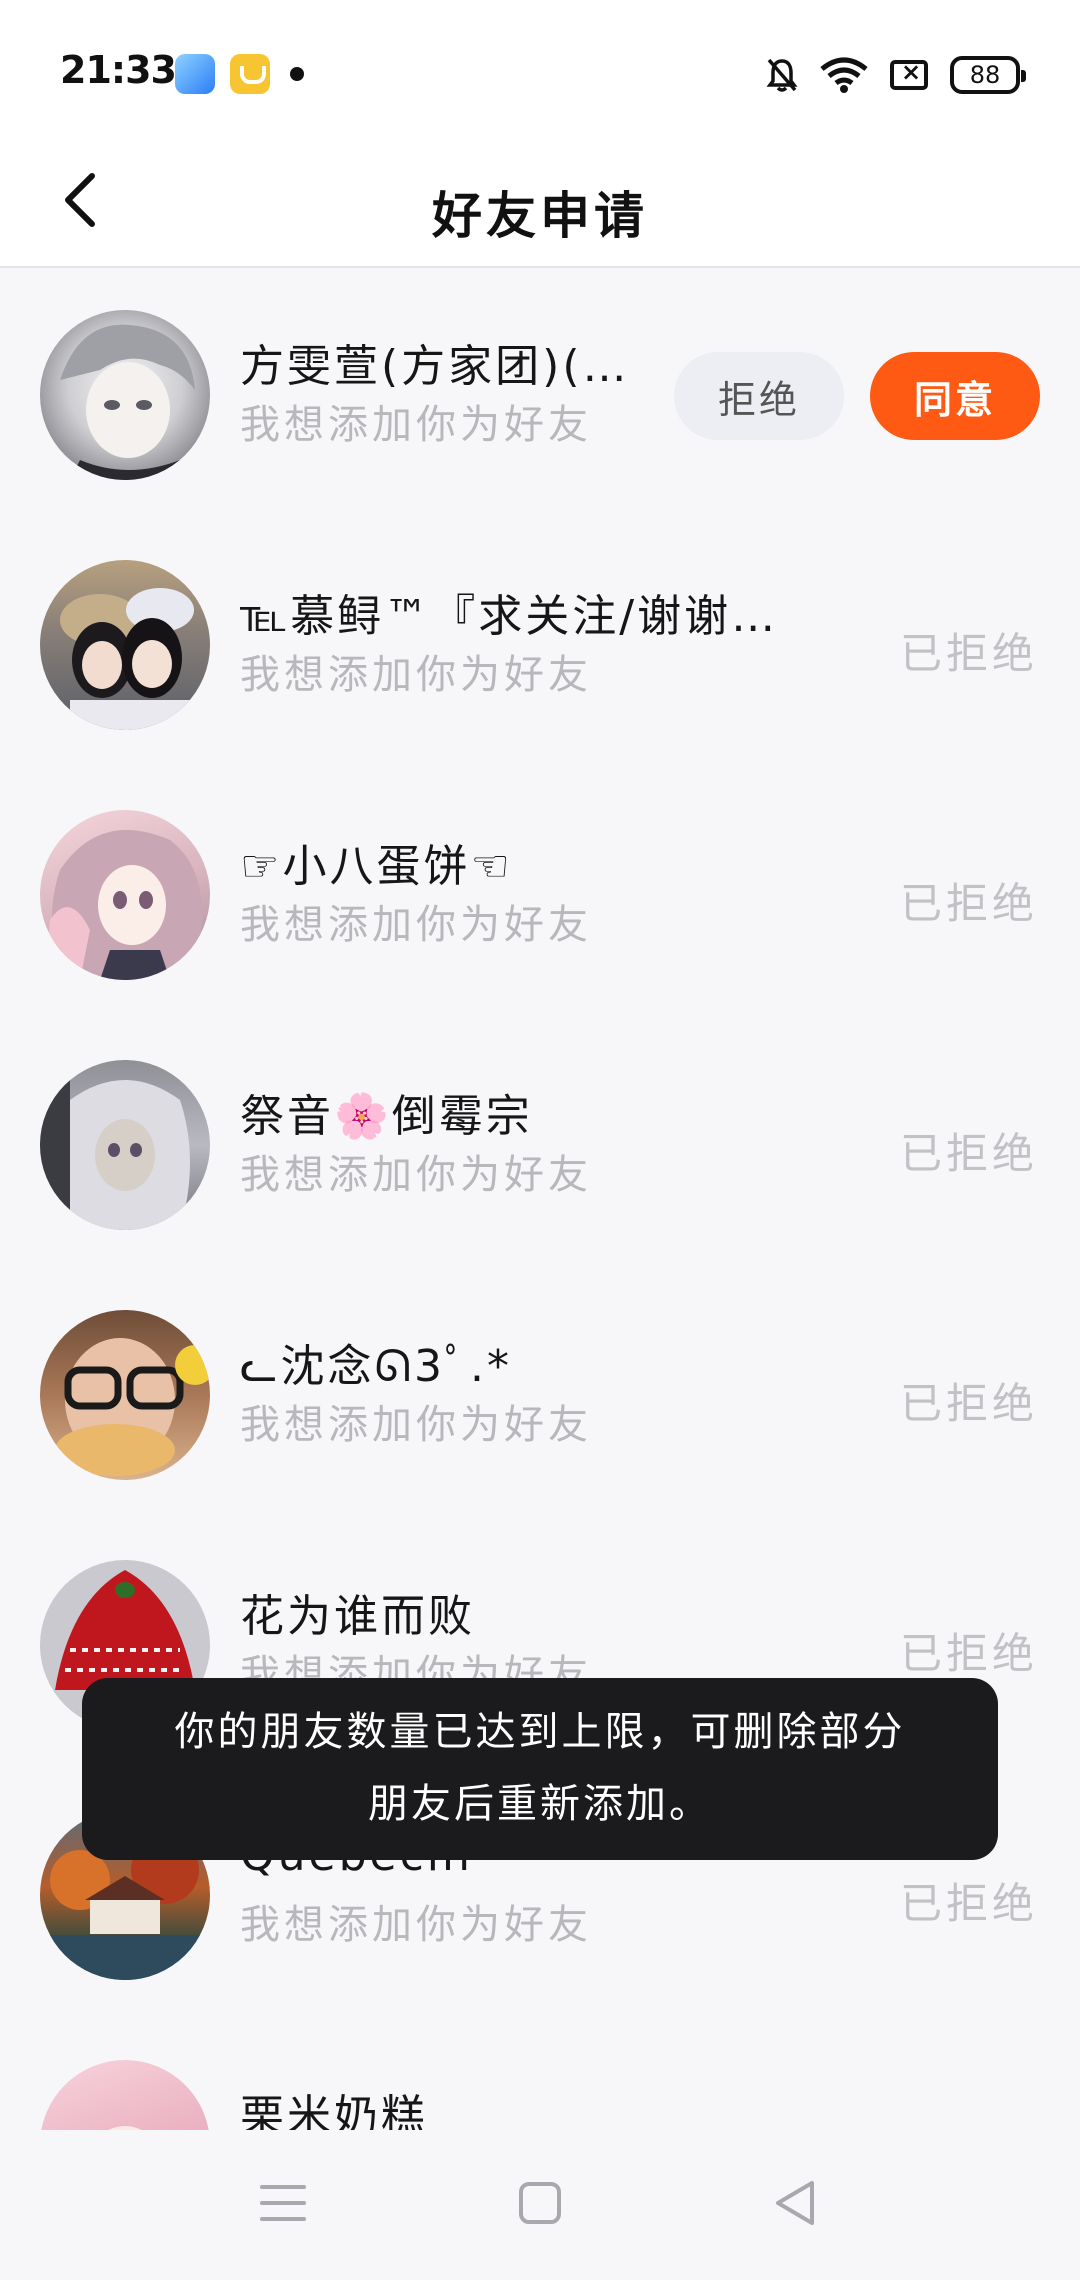  I want to click on page-title: 好友申请, so click(540, 216).